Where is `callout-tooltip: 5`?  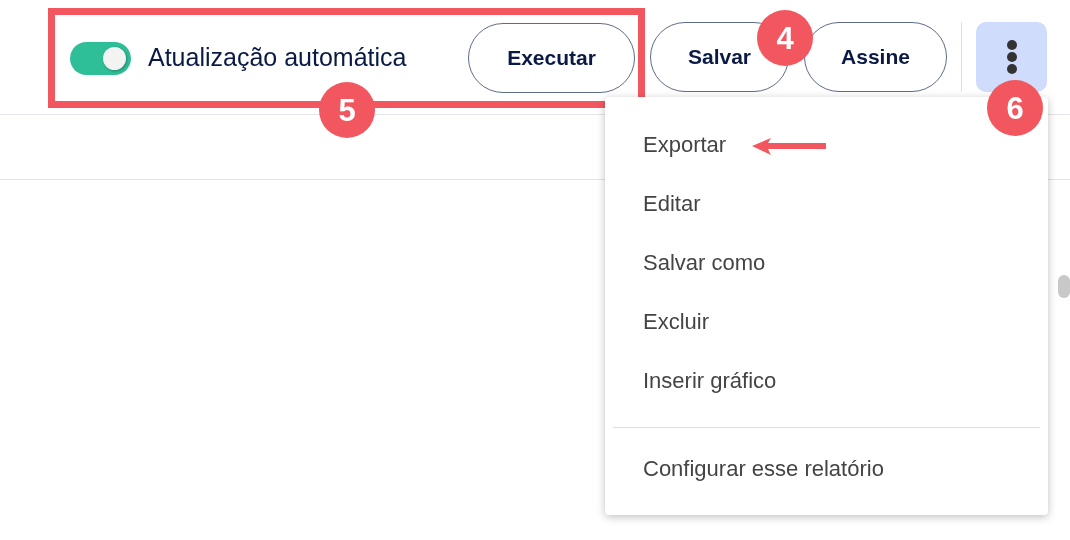
callout-tooltip: 5 is located at coordinates (347, 110).